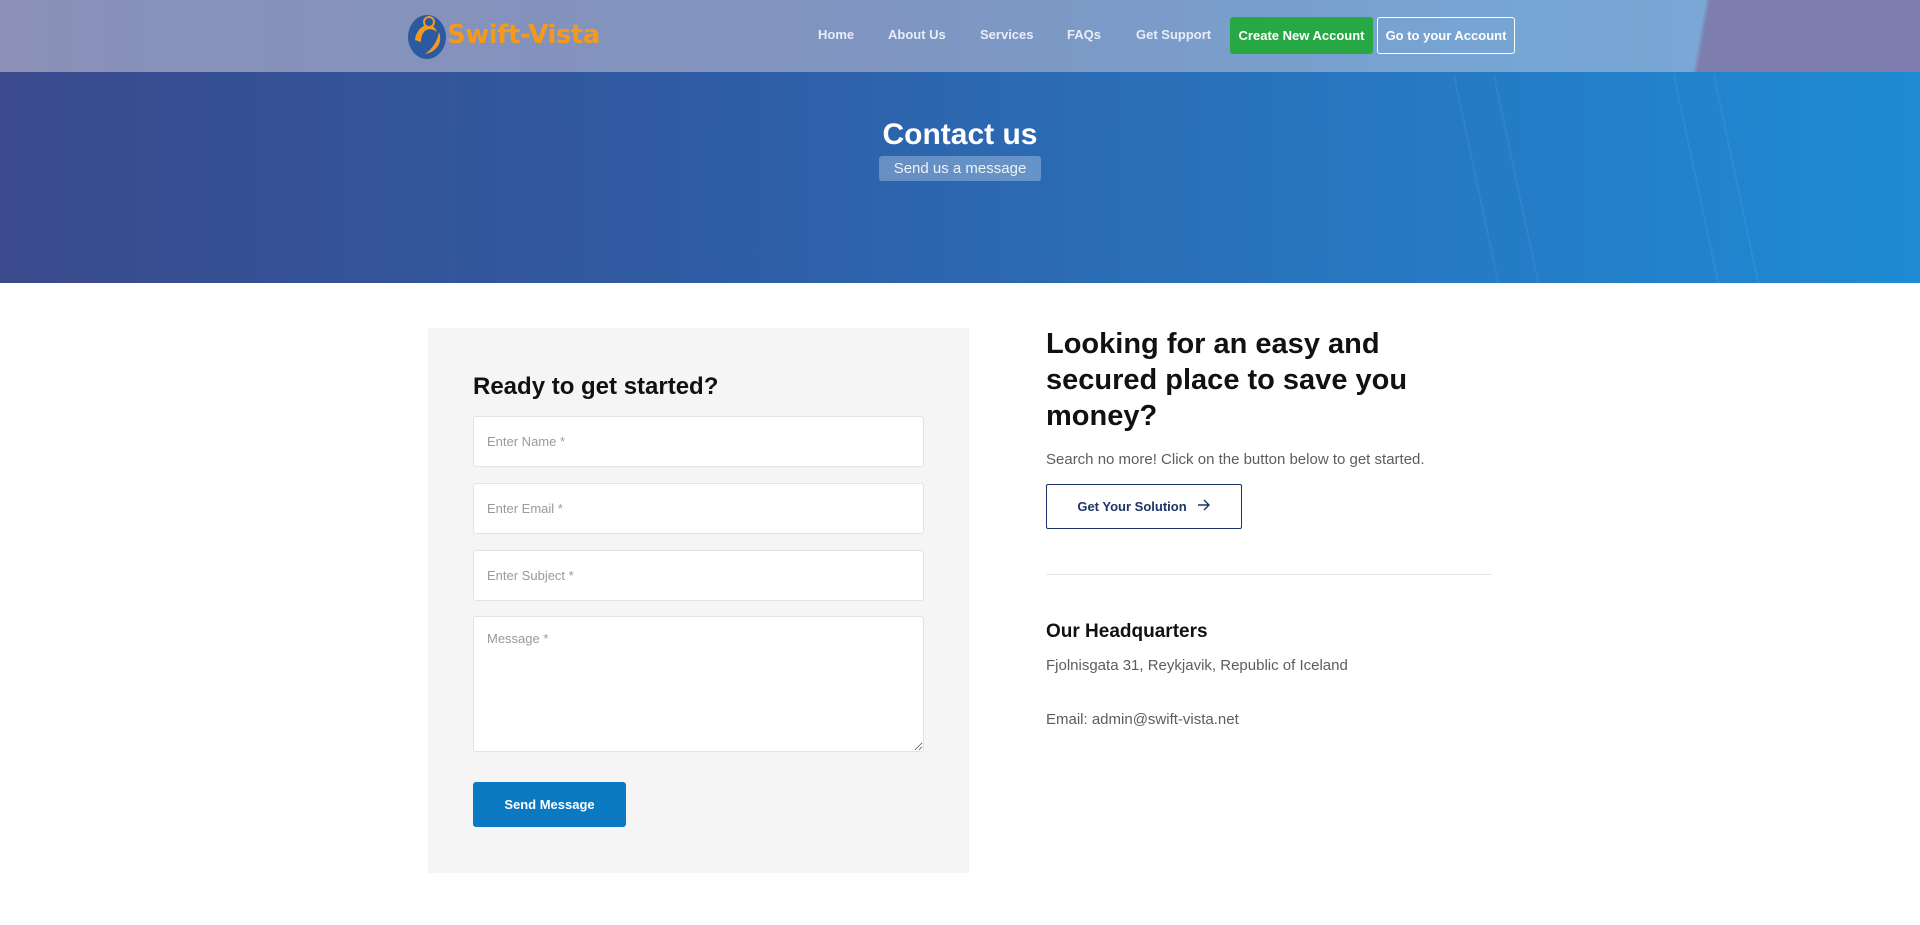 This screenshot has width=1920, height=925. What do you see at coordinates (698, 684) in the screenshot?
I see `message-textarea` at bounding box center [698, 684].